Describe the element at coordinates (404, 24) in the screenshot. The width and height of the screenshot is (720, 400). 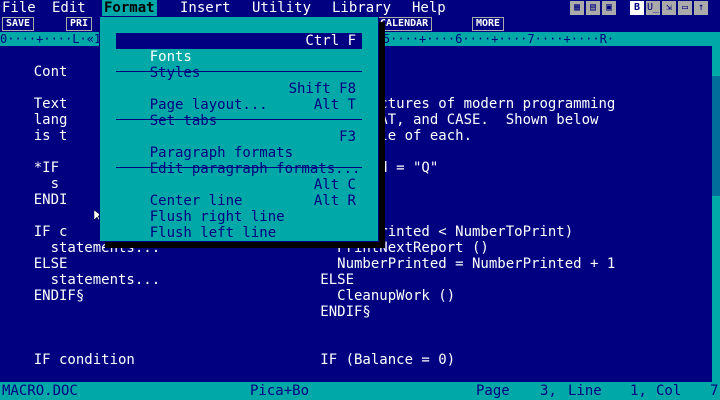
I see `calendar-button: CALENDAR` at that location.